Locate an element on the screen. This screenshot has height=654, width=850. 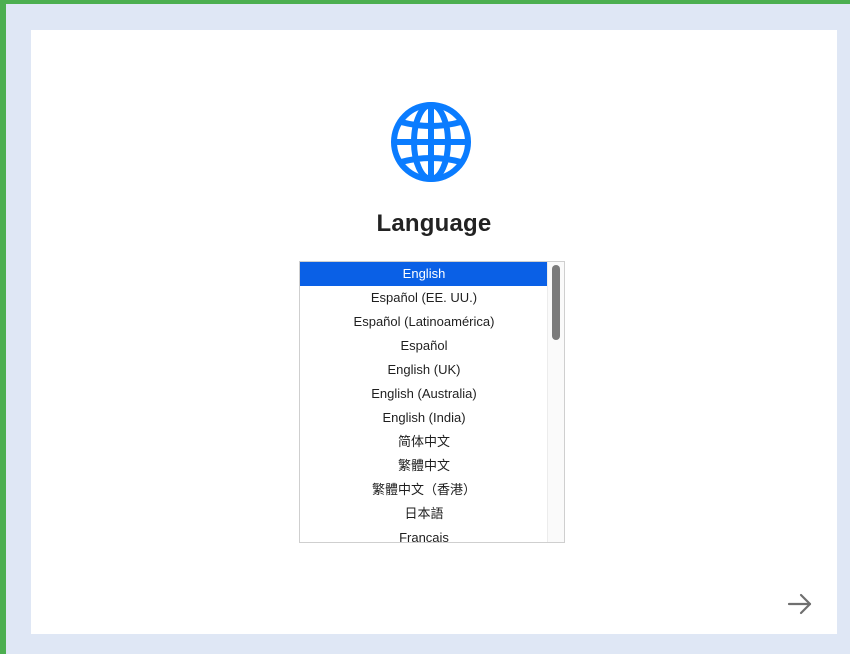
page-title: Language is located at coordinates (434, 223).